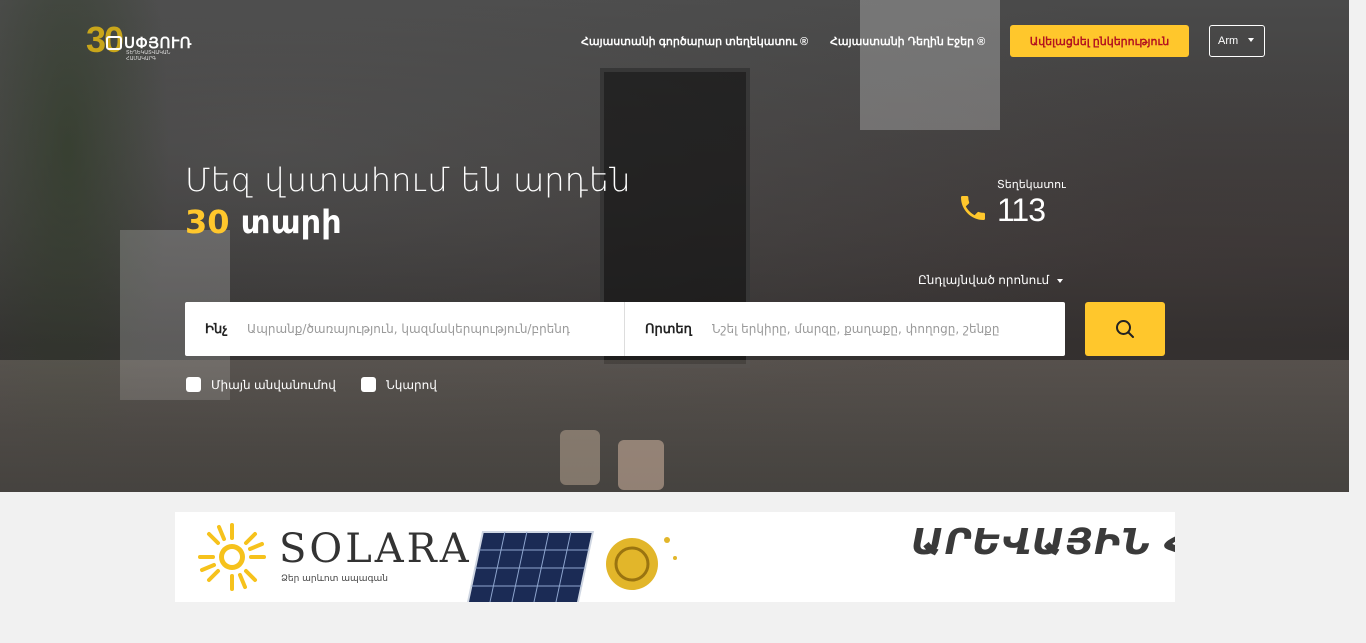  Describe the element at coordinates (1228, 41) in the screenshot. I see `language-value: Arm` at that location.